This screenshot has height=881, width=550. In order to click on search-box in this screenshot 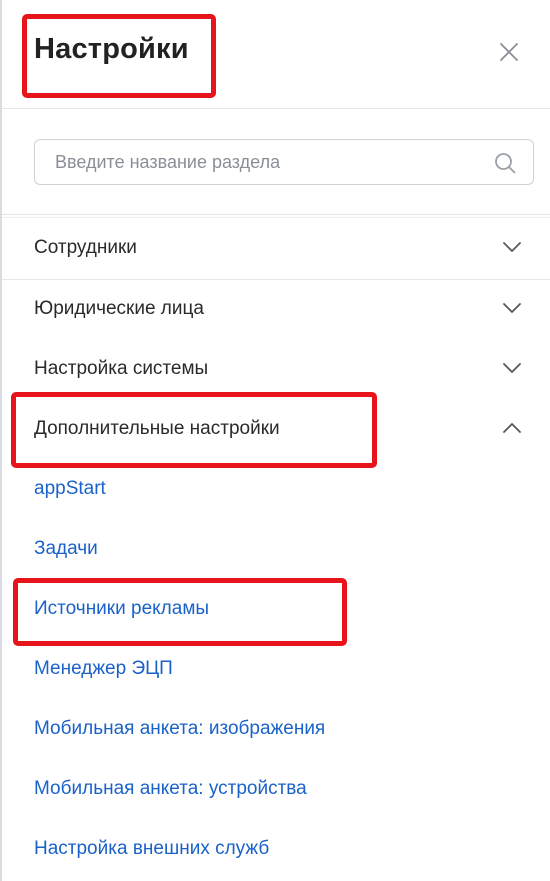, I will do `click(284, 162)`.